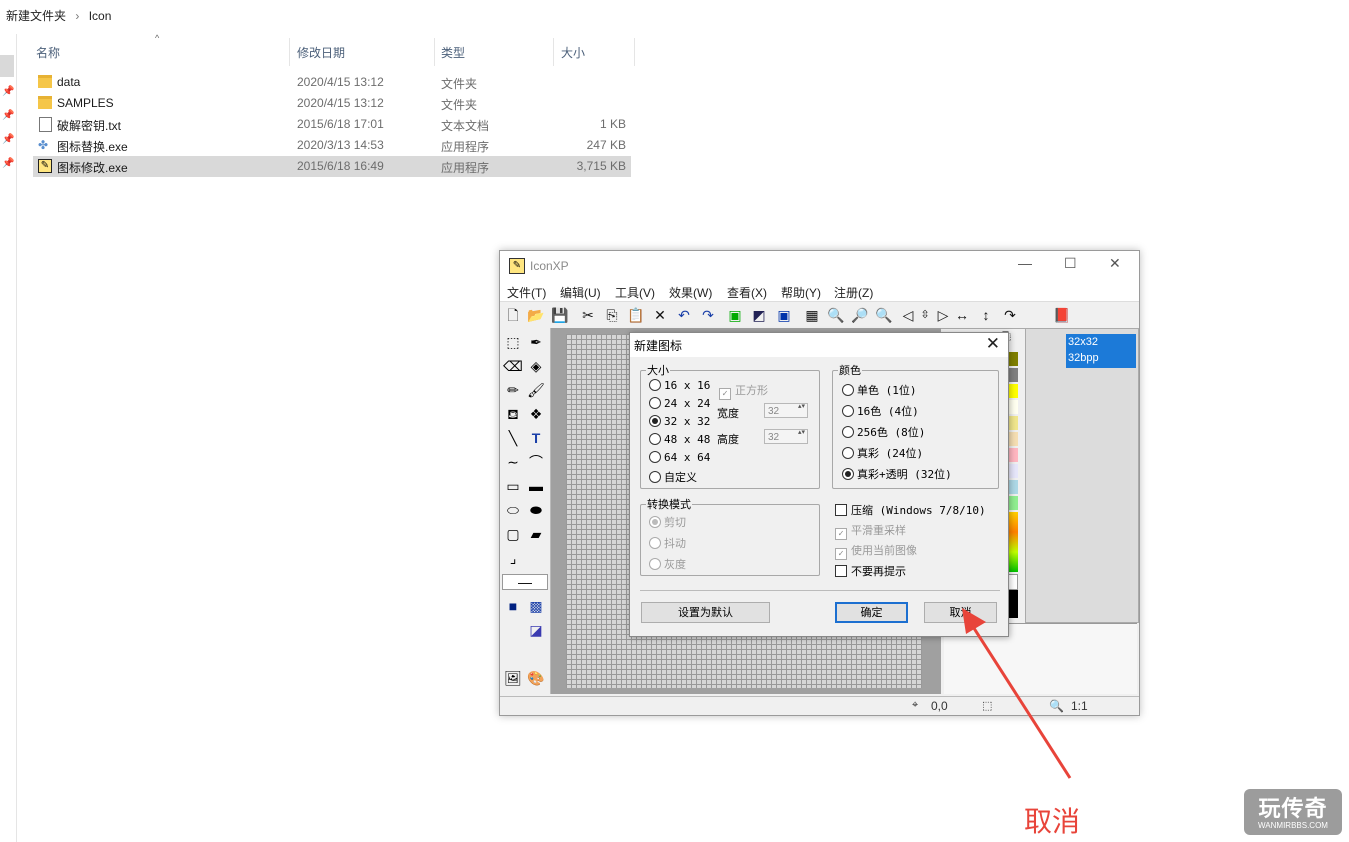  I want to click on color-option-32bit: 真彩+透明 (32位), so click(897, 474).